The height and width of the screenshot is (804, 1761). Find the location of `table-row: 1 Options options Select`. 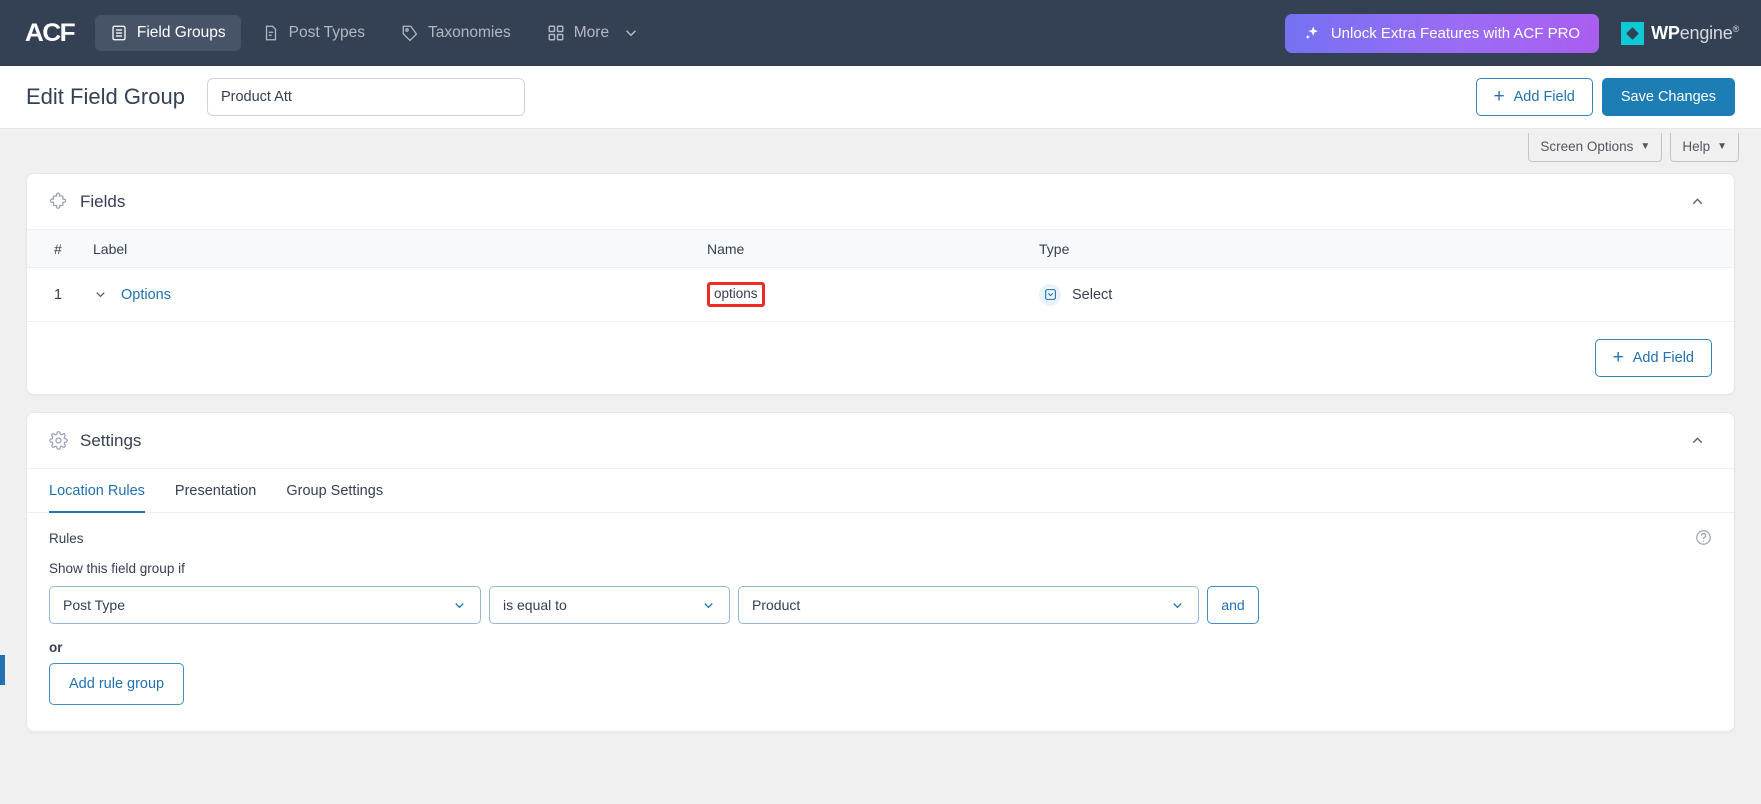

table-row: 1 Options options Select is located at coordinates (880, 295).